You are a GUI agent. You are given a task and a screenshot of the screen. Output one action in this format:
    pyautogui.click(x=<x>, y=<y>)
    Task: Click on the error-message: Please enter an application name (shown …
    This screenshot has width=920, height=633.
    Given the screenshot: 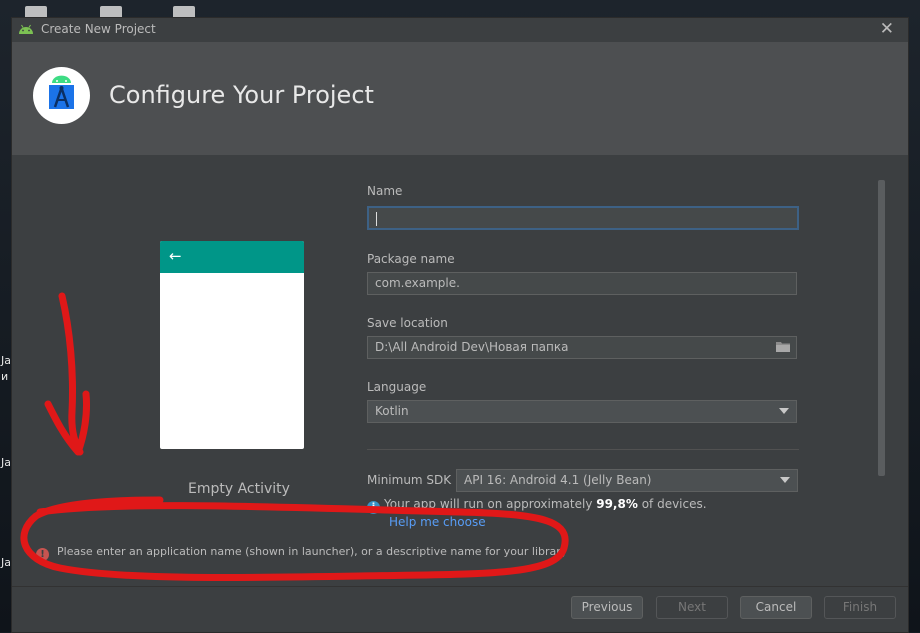 What is the action you would take?
    pyautogui.click(x=312, y=551)
    